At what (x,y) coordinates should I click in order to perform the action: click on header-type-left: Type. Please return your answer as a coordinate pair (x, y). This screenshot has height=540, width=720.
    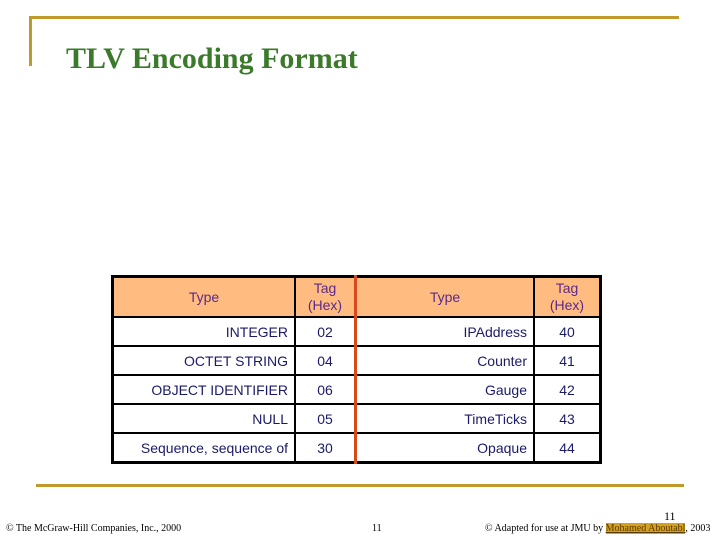
    Looking at the image, I should click on (203, 296).